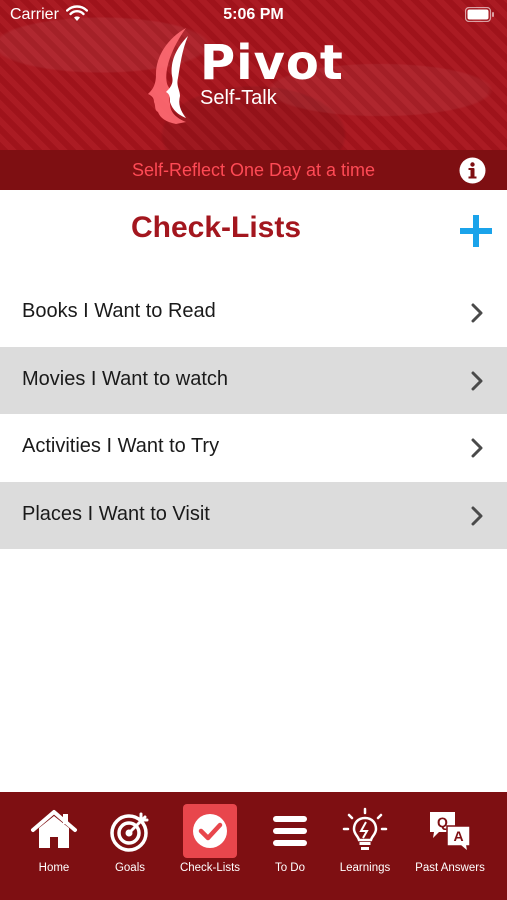 The width and height of the screenshot is (507, 900). Describe the element at coordinates (479, 14) in the screenshot. I see `battery-icon` at that location.